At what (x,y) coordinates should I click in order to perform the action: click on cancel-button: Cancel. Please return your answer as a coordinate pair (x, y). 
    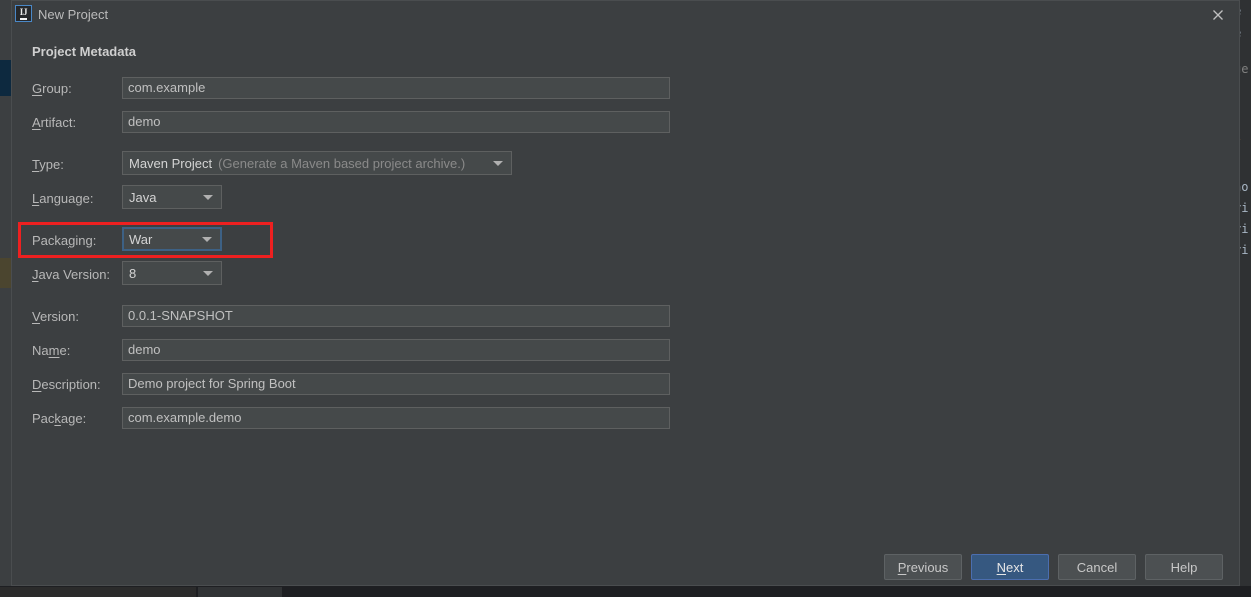
    Looking at the image, I should click on (1097, 567).